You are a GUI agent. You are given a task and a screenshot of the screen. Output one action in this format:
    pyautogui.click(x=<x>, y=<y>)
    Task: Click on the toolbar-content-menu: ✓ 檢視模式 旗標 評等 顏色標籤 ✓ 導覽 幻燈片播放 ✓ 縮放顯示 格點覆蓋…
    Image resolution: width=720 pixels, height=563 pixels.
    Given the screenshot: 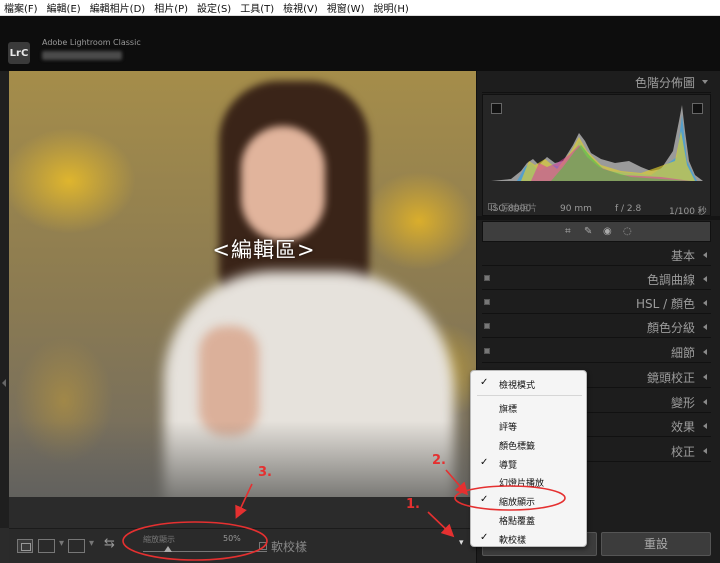 What is the action you would take?
    pyautogui.click(x=528, y=458)
    